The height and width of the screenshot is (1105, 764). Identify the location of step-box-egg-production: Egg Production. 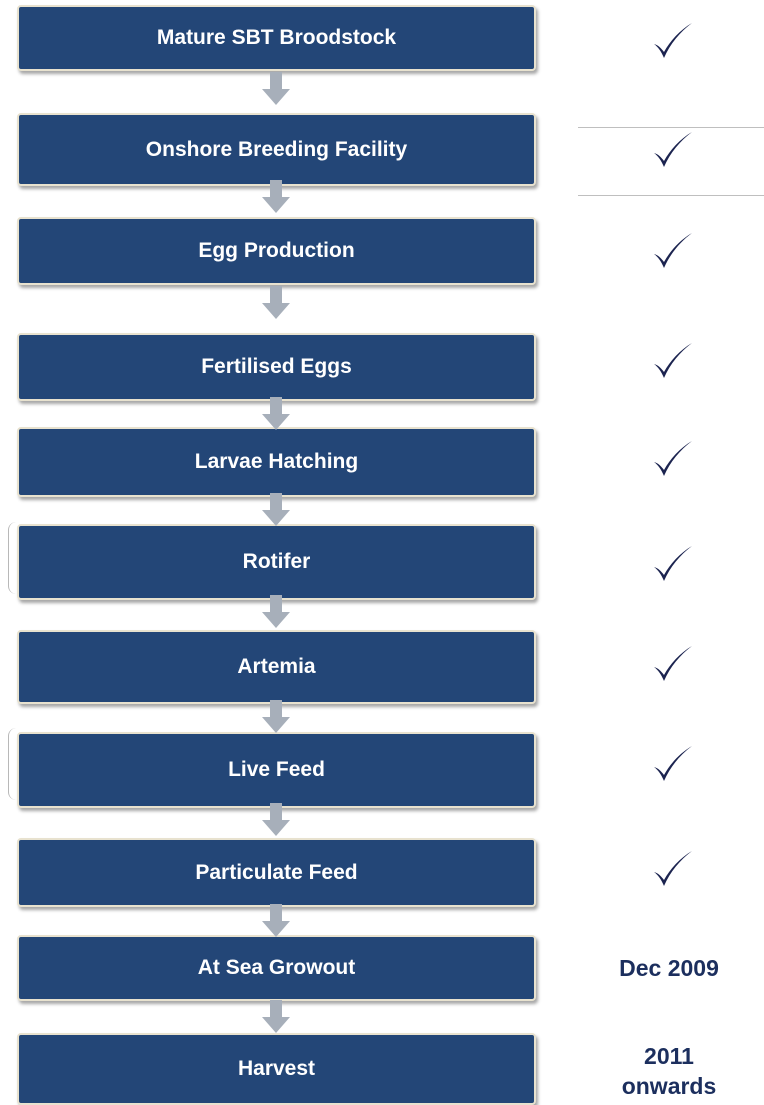
(276, 251).